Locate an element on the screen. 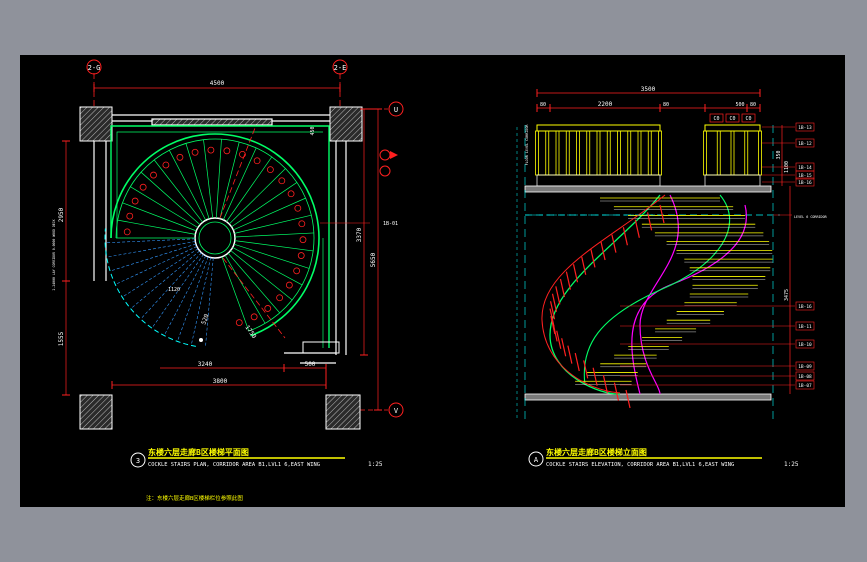 Image resolution: width=867 pixels, height=562 pixels. tag-label: 1B-09 is located at coordinates (805, 367).